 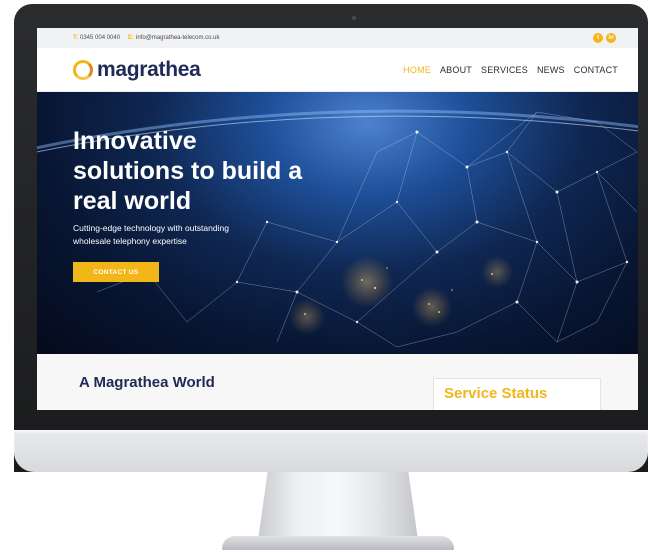 What do you see at coordinates (596, 70) in the screenshot?
I see `nav-item-contact: CONTACT` at bounding box center [596, 70].